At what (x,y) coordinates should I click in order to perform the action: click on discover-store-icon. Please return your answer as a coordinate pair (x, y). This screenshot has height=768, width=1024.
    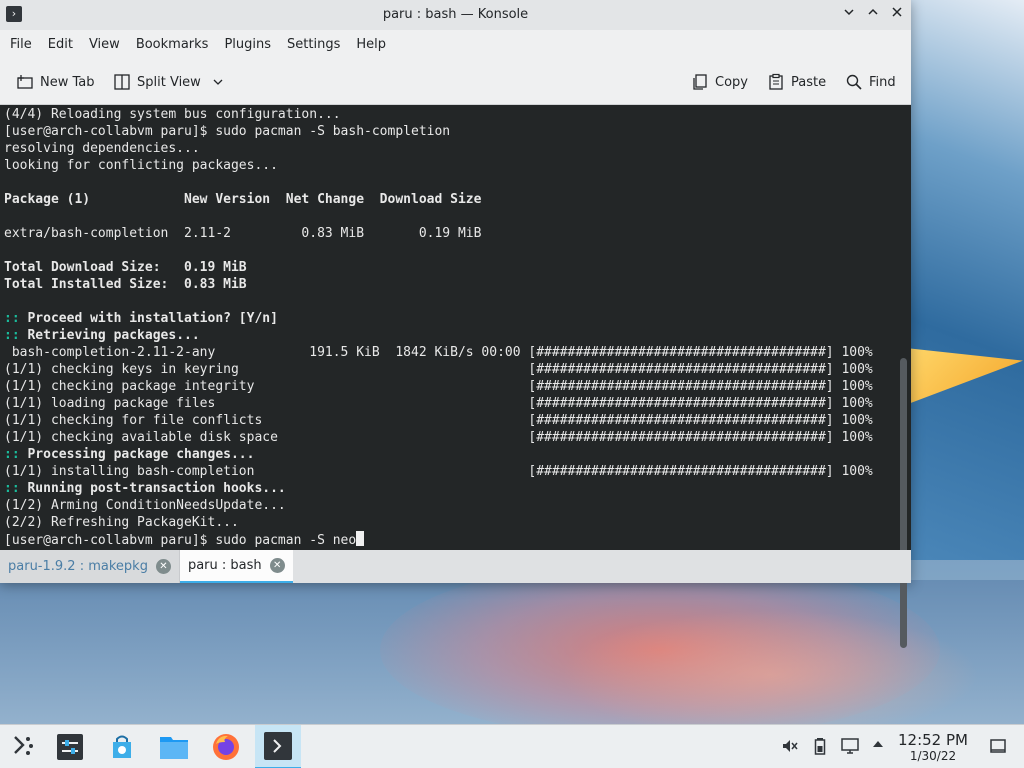
    Looking at the image, I should click on (122, 746).